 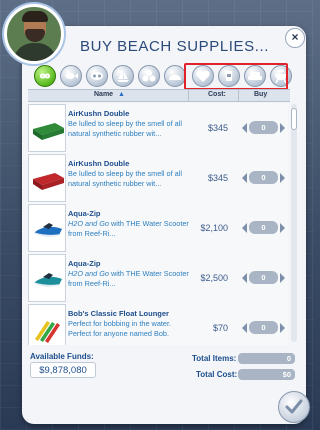 I want to click on total-items-value: 0, so click(x=288, y=358).